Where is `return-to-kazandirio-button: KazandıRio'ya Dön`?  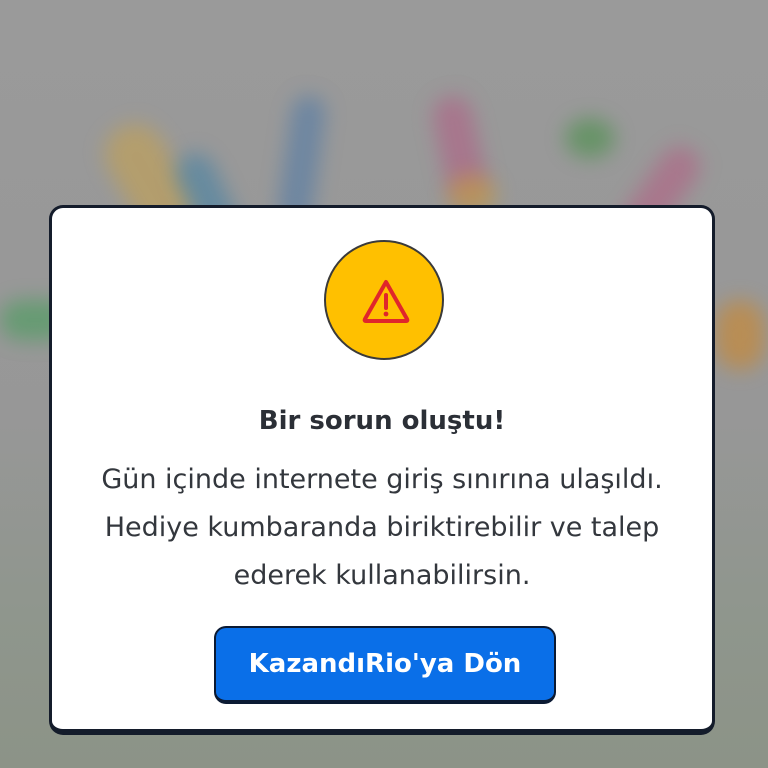 return-to-kazandirio-button: KazandıRio'ya Dön is located at coordinates (385, 665).